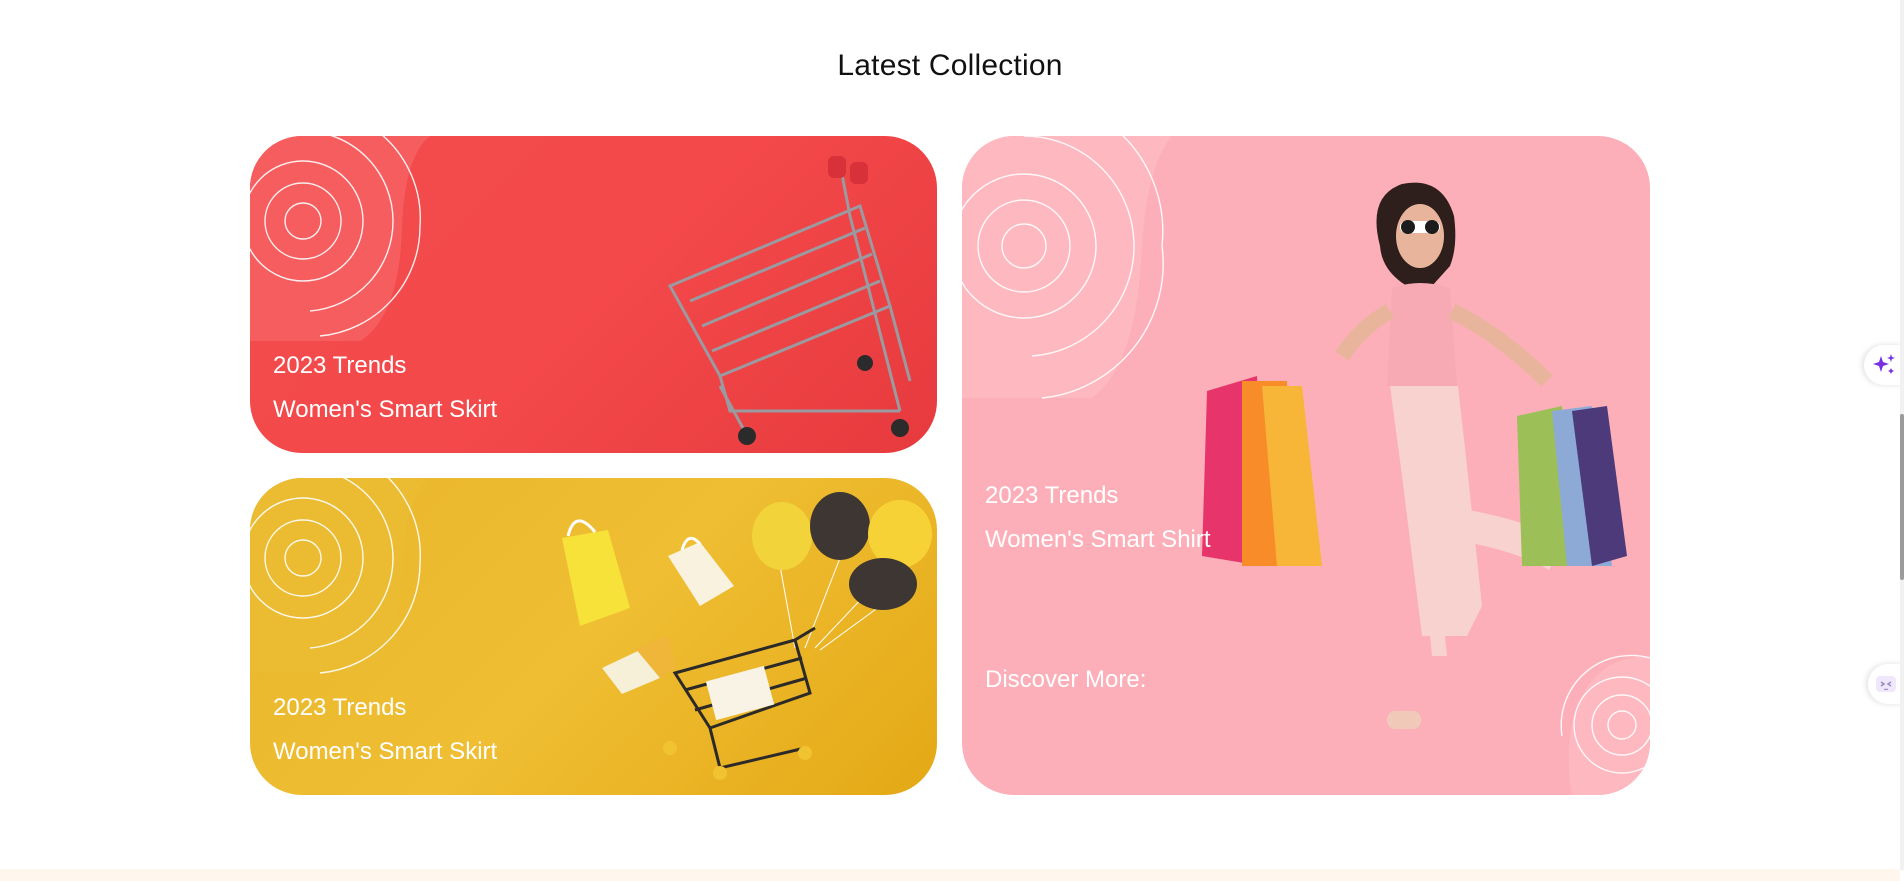  Describe the element at coordinates (848, 170) in the screenshot. I see `cart-handle` at that location.